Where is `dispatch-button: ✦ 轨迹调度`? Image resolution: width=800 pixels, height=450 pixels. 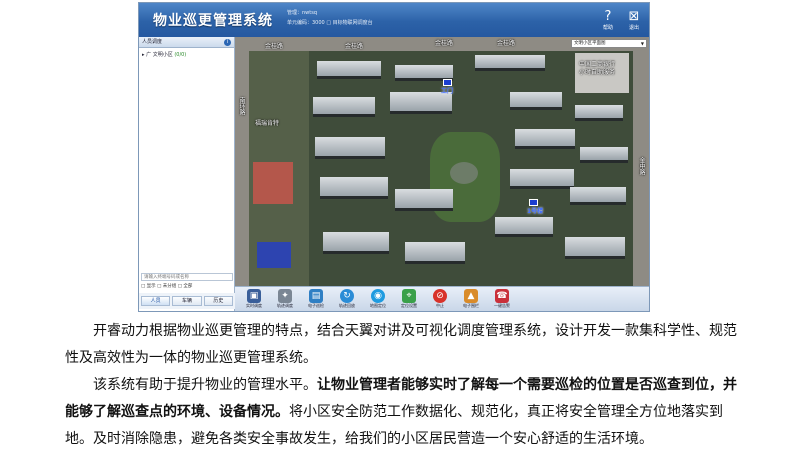 dispatch-button: ✦ 轨迹调度 is located at coordinates (285, 299).